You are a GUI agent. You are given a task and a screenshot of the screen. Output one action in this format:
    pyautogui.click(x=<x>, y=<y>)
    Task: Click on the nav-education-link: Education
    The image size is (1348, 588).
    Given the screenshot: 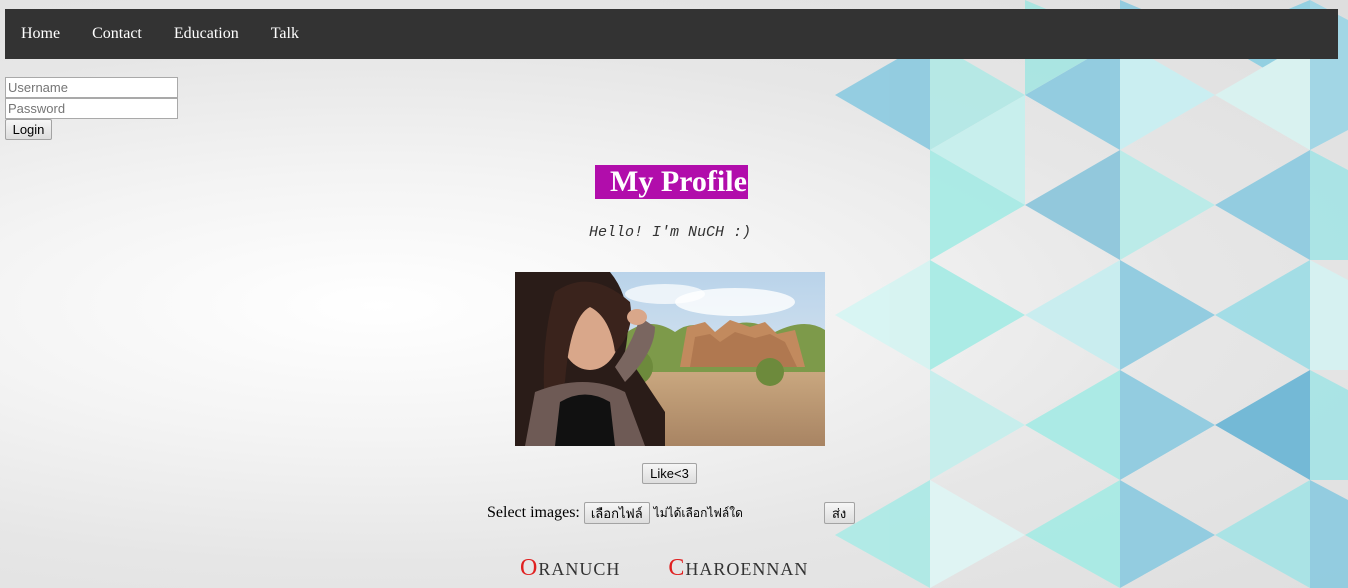 What is the action you would take?
    pyautogui.click(x=206, y=34)
    